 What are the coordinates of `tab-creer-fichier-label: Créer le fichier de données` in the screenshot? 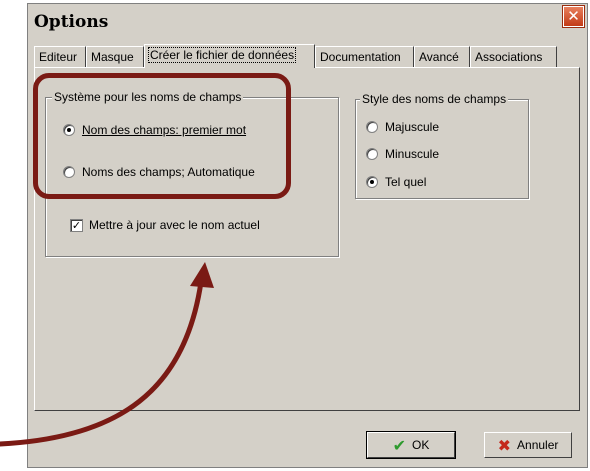 It's located at (222, 55).